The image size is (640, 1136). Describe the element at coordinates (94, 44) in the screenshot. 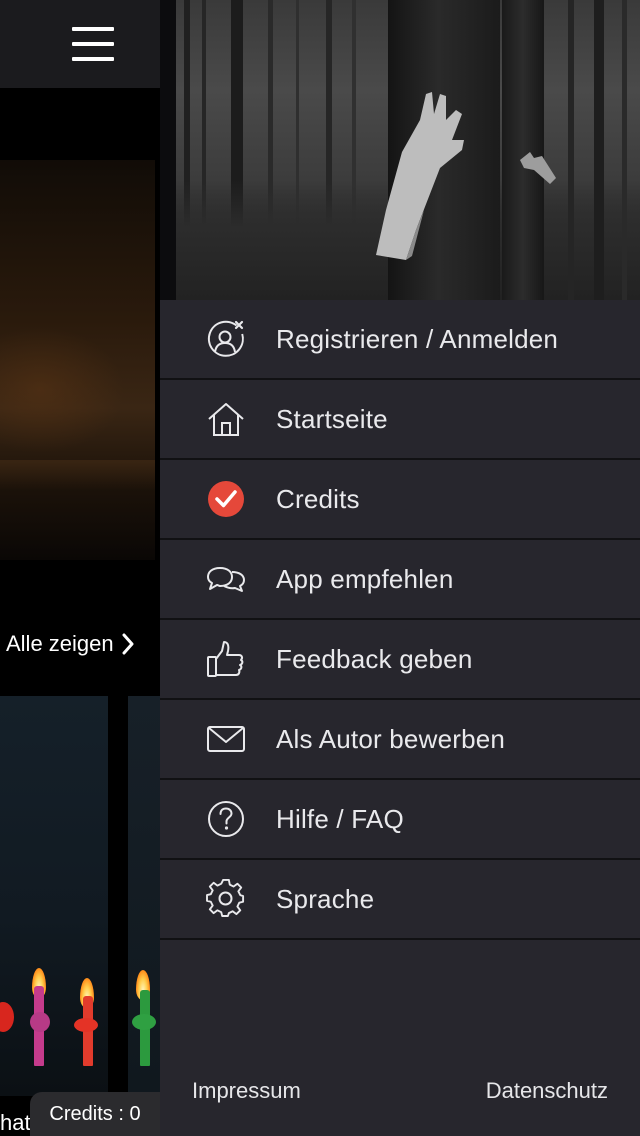

I see `hamburger-menu-icon` at that location.